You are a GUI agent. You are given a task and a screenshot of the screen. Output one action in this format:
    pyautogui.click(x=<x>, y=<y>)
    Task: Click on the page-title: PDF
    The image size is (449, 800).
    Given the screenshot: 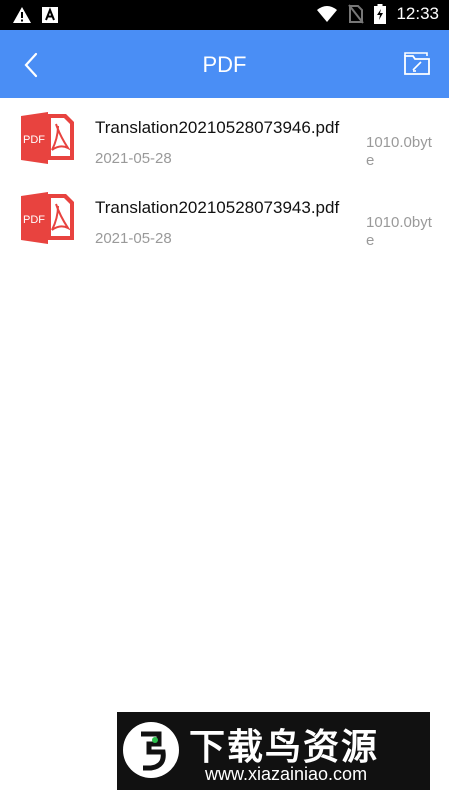 What is the action you would take?
    pyautogui.click(x=224, y=64)
    